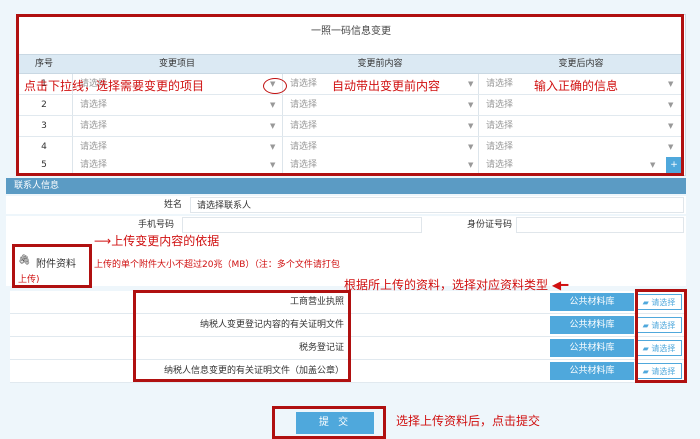  I want to click on annotation-upload-basis: ⟶上传变更内容的依据, so click(157, 241).